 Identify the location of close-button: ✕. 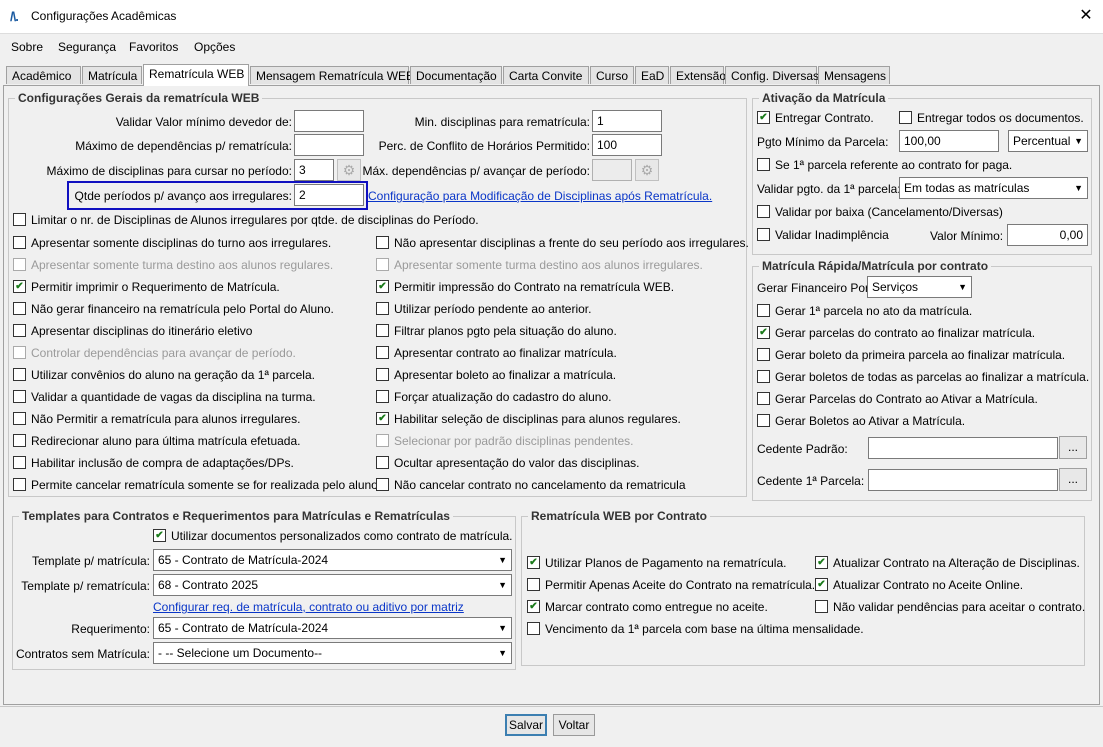
(1086, 16).